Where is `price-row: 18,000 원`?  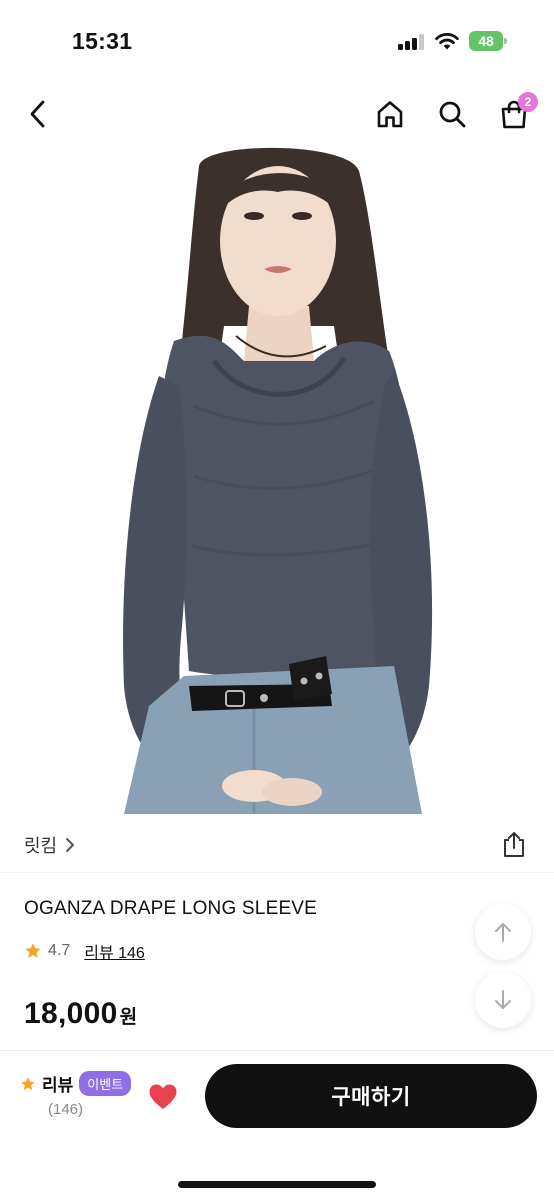
price-row: 18,000 원 is located at coordinates (80, 1014).